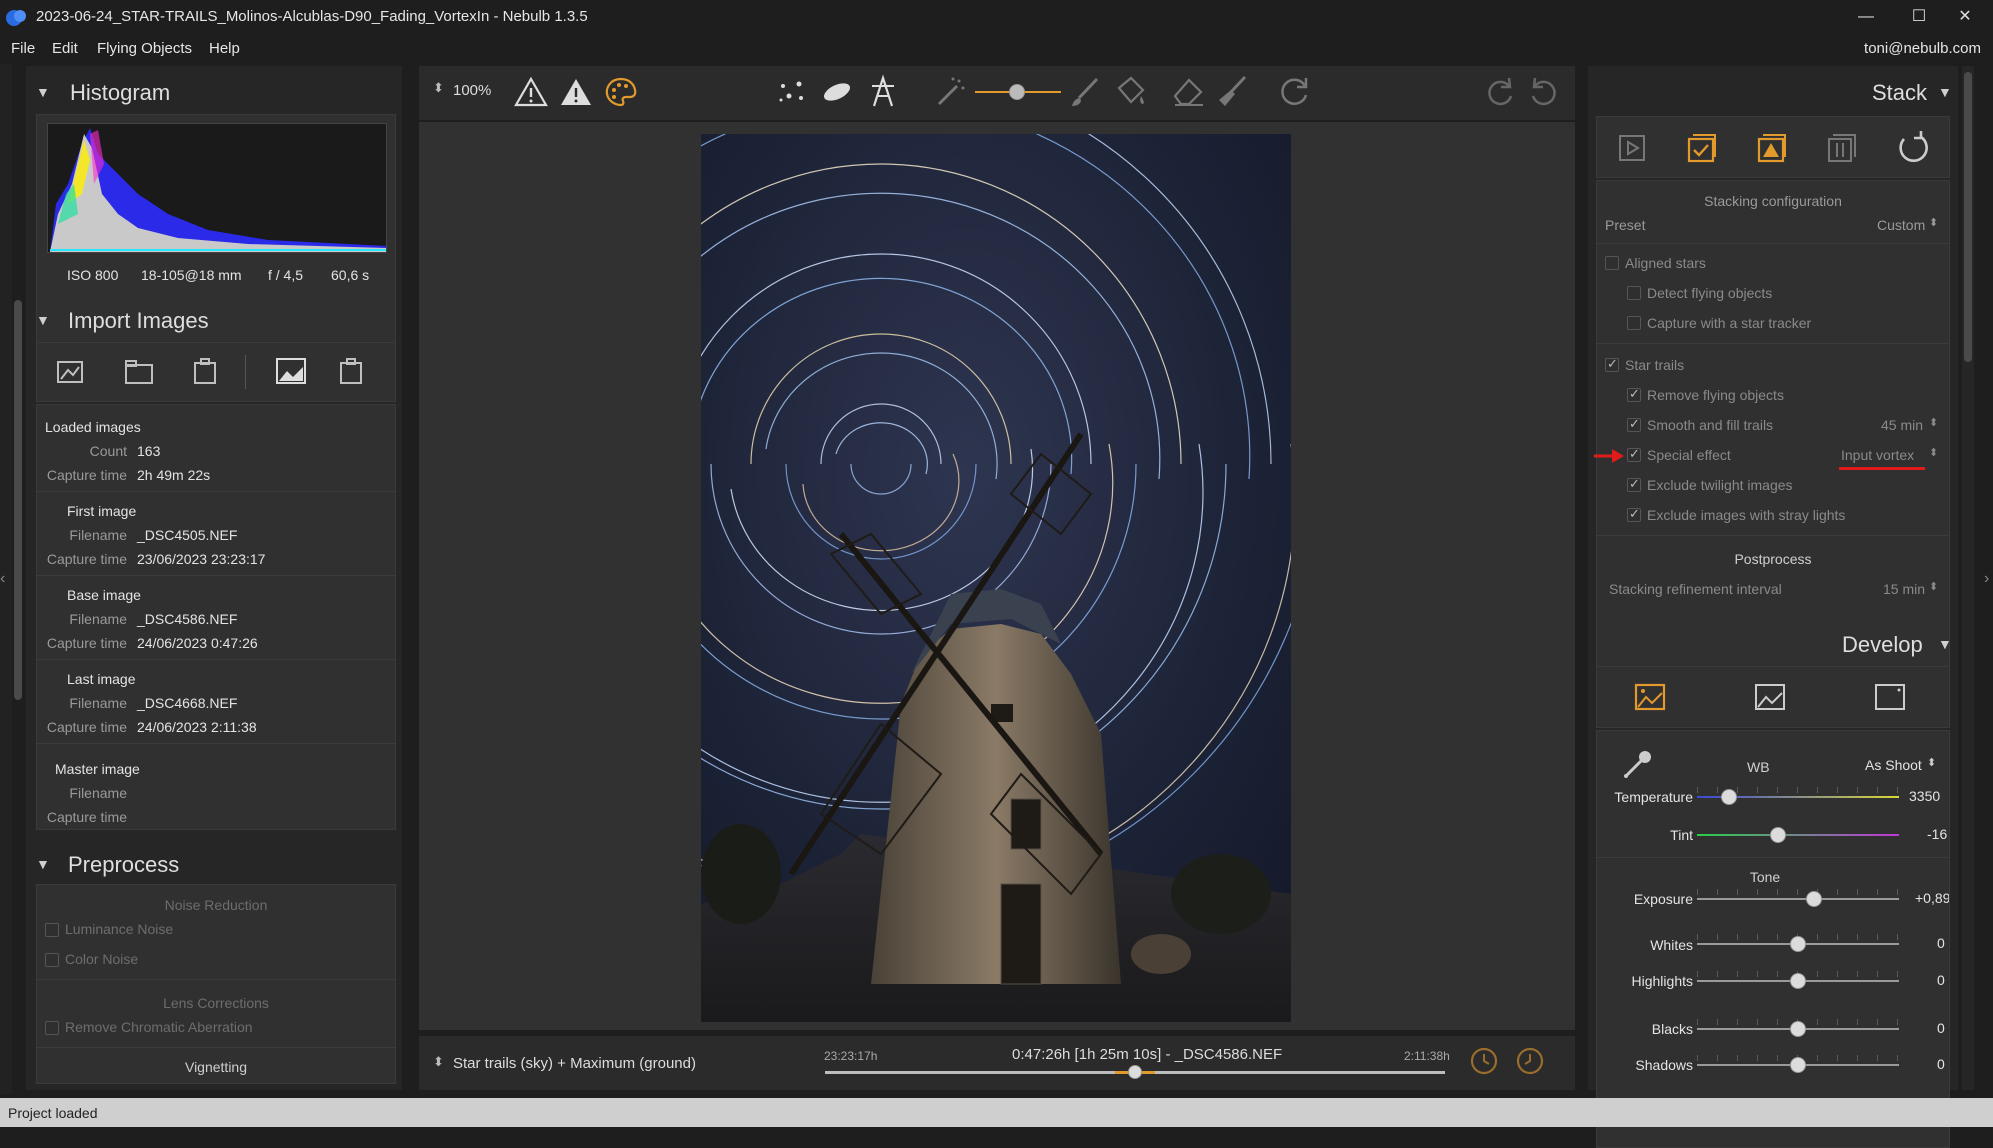 This screenshot has height=1148, width=1993. What do you see at coordinates (621, 92) in the screenshot?
I see `palette-icon` at bounding box center [621, 92].